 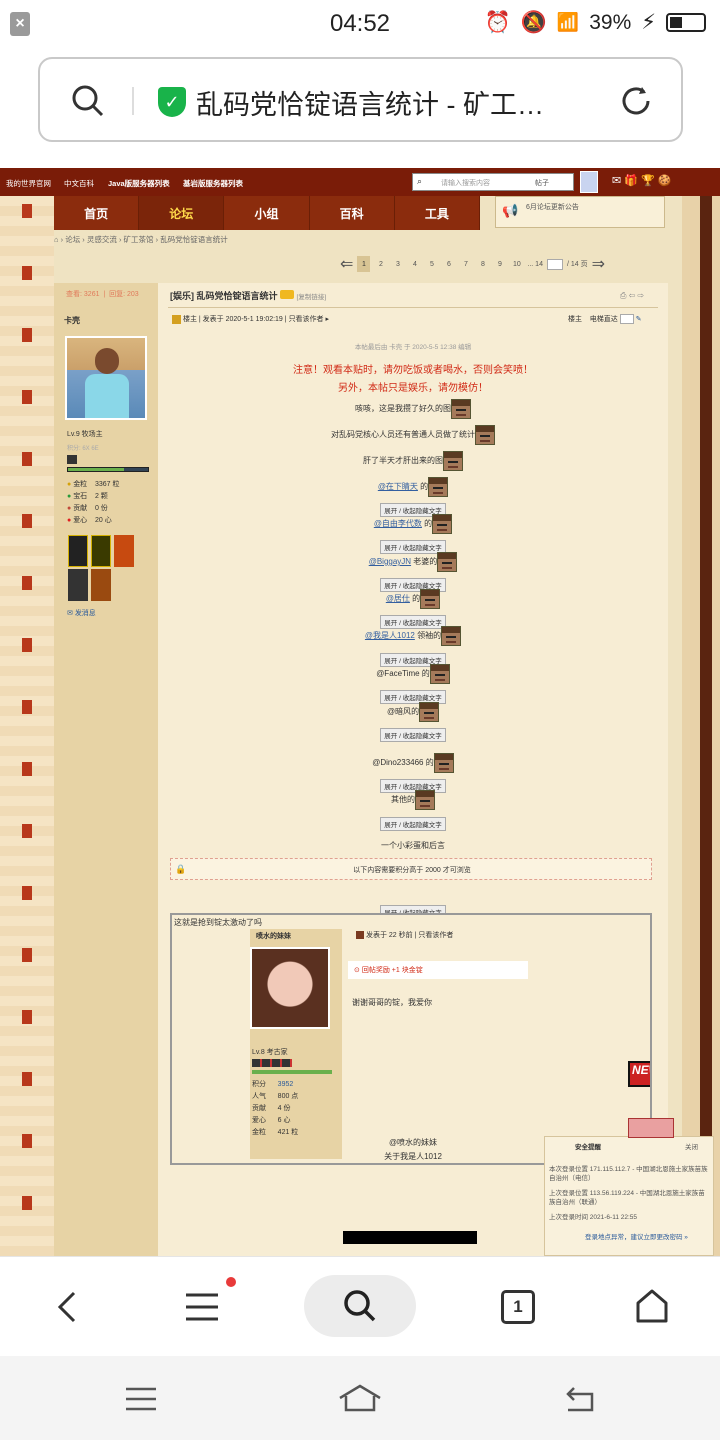 I want to click on page-number: 5, so click(x=431, y=264).